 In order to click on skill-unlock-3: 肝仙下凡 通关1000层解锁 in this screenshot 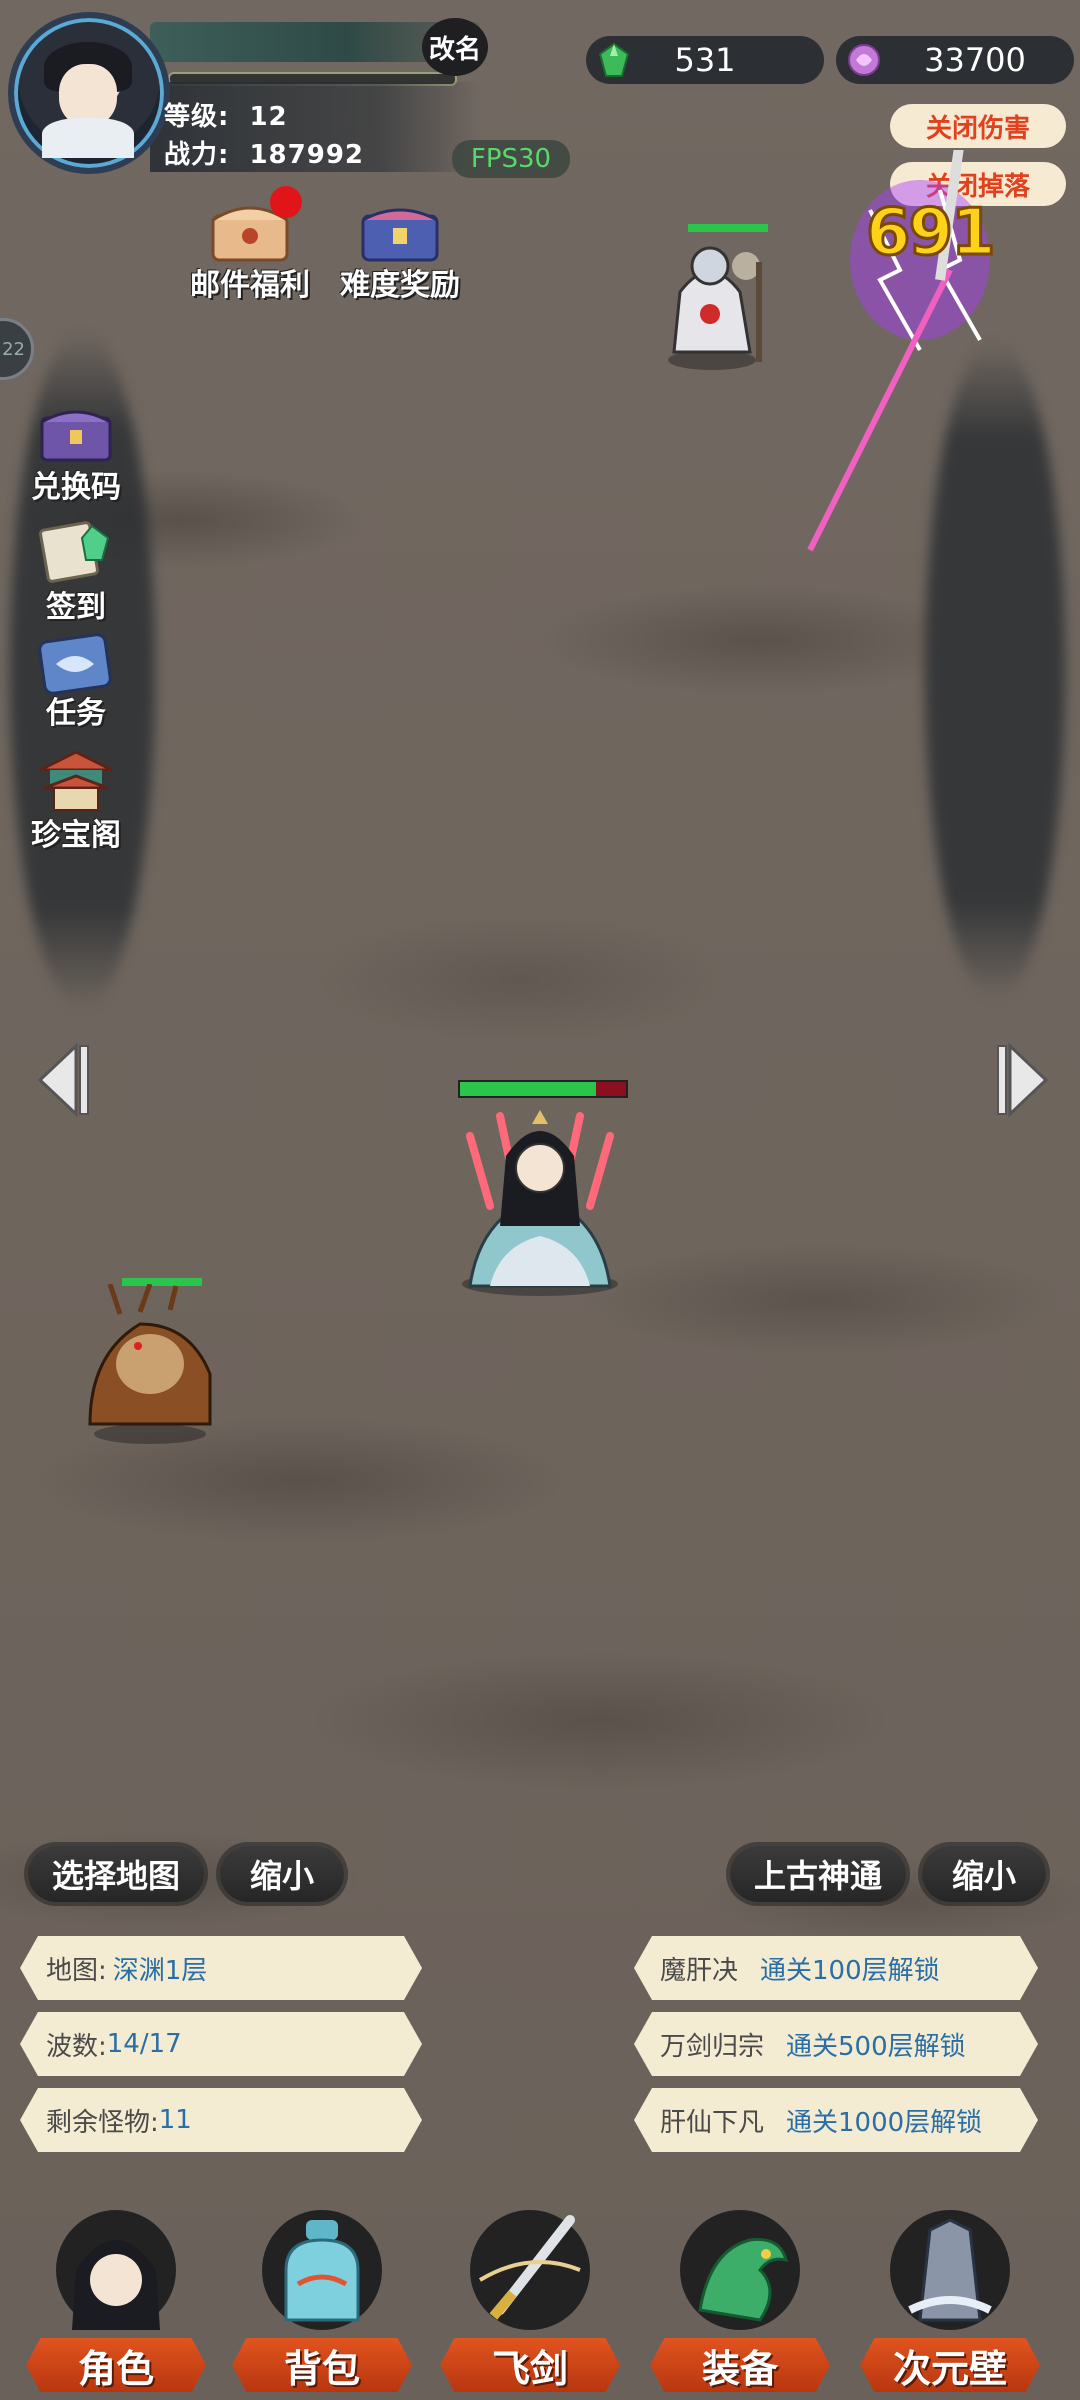, I will do `click(836, 2120)`.